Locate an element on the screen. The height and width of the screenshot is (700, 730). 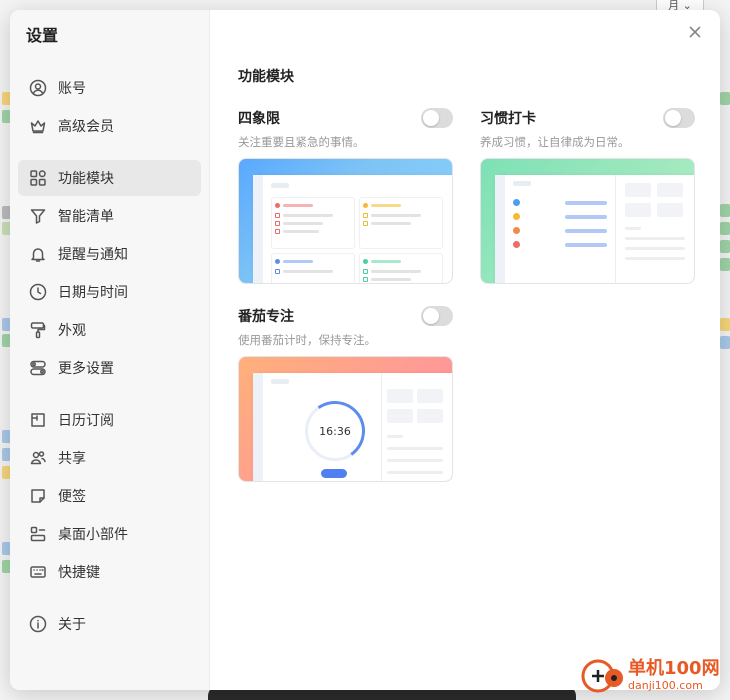
timer-text: 16:36 is located at coordinates (335, 431).